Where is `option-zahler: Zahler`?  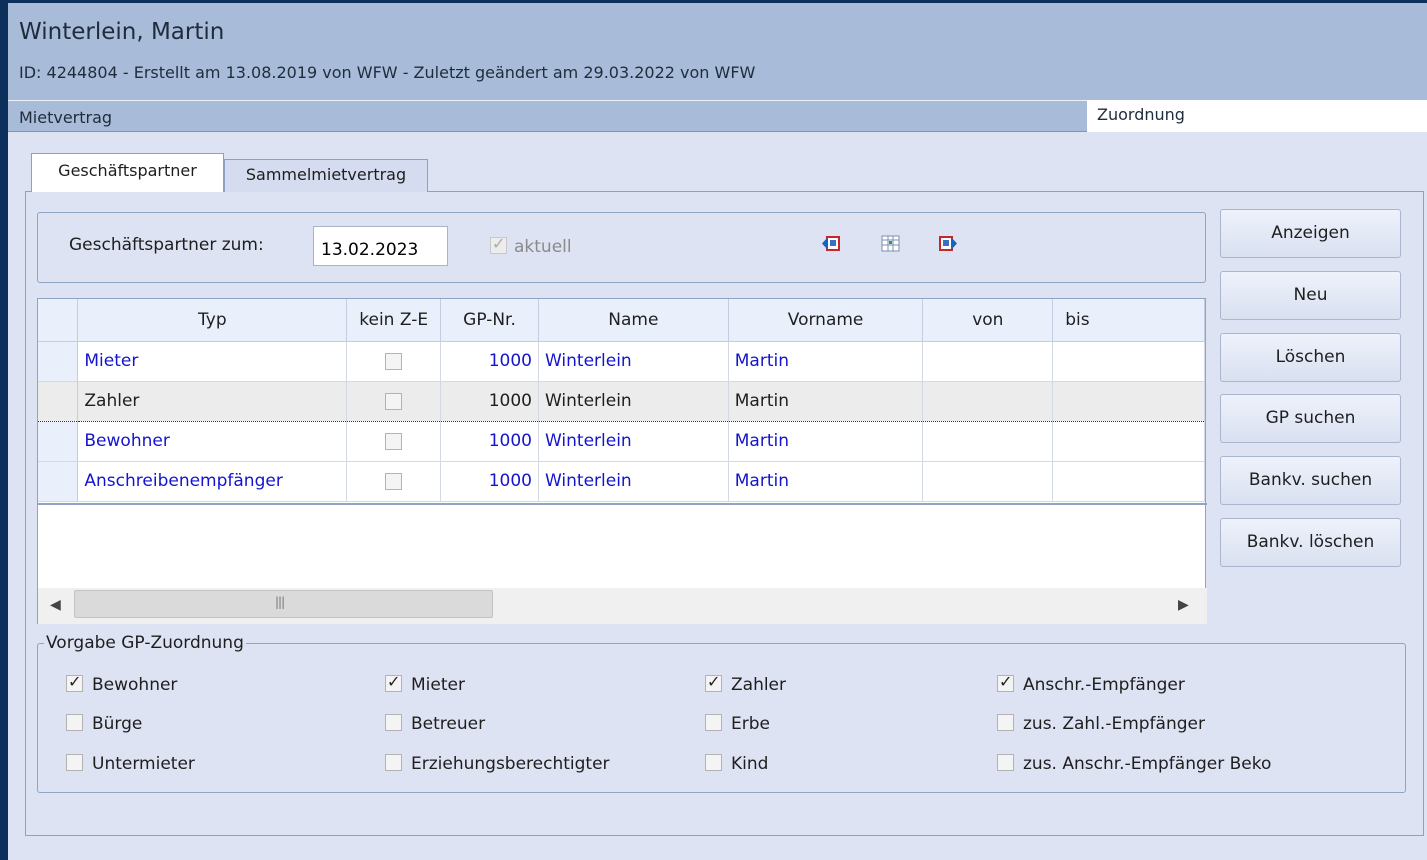
option-zahler: Zahler is located at coordinates (745, 683).